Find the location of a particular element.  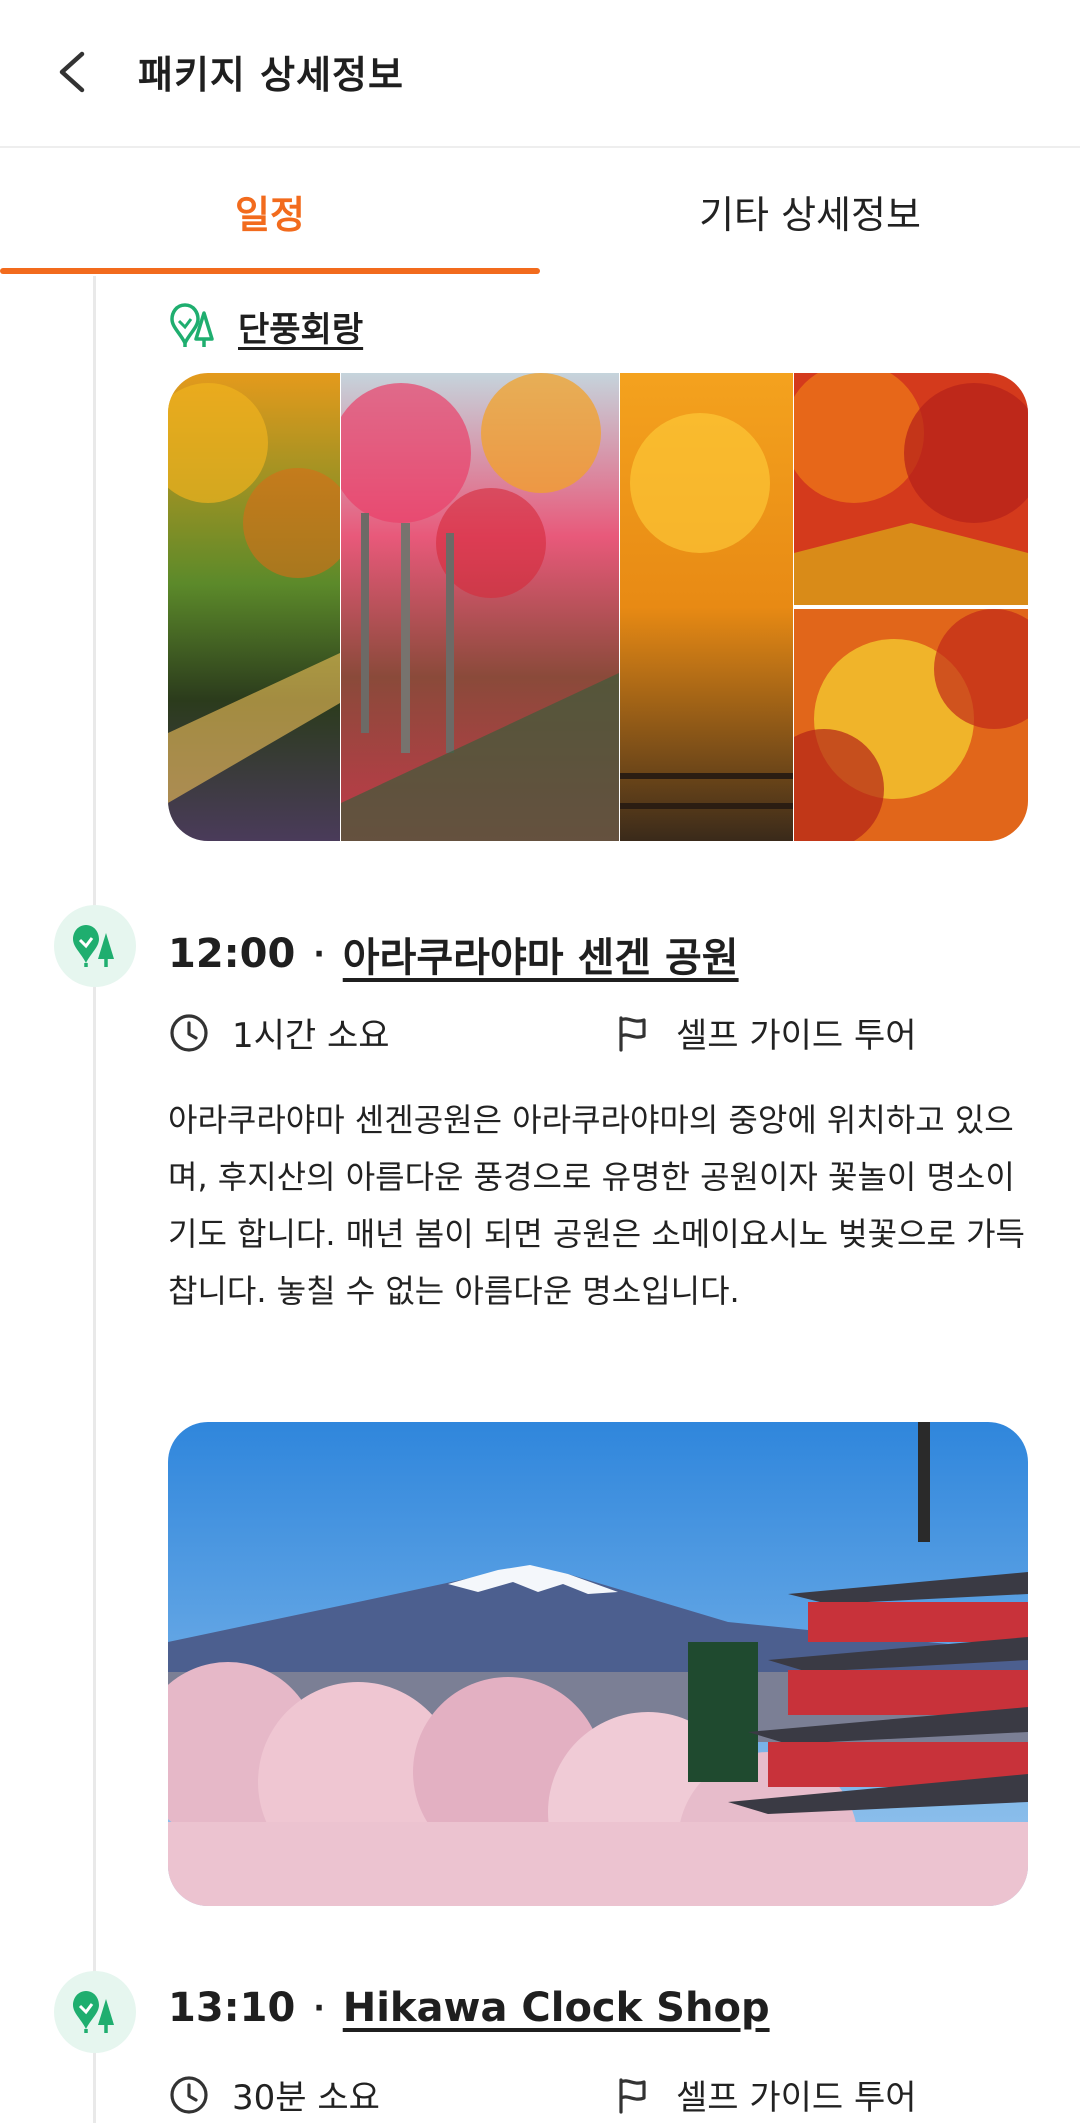

timeline-line is located at coordinates (94, 1199).